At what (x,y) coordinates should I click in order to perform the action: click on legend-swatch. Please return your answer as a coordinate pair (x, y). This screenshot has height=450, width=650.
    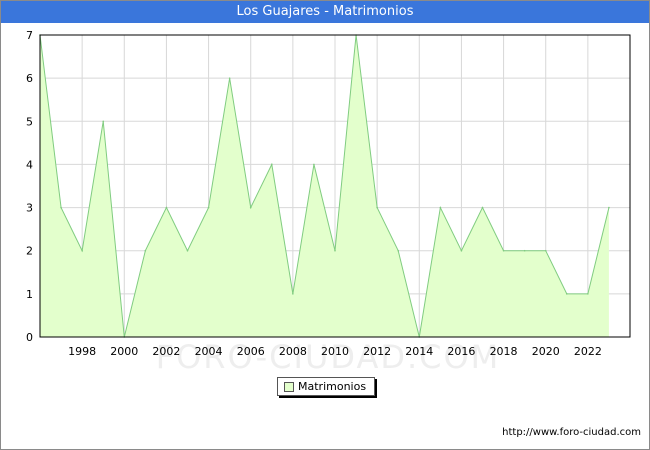
    Looking at the image, I should click on (289, 387).